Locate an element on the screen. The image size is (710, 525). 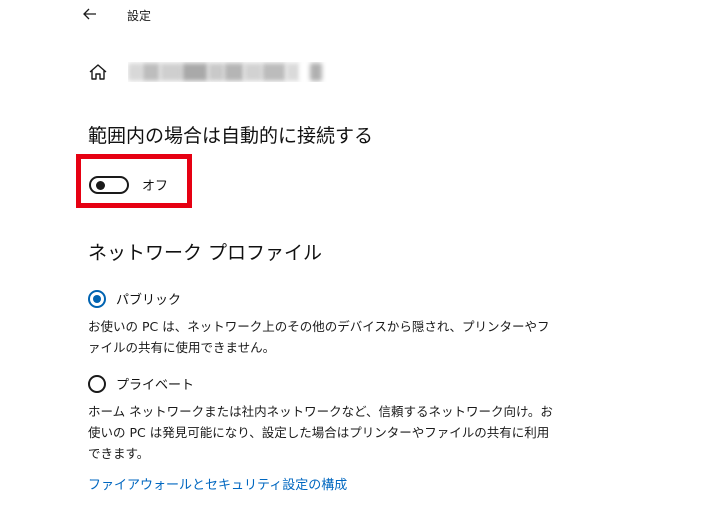
toggle-knob is located at coordinates (100, 185).